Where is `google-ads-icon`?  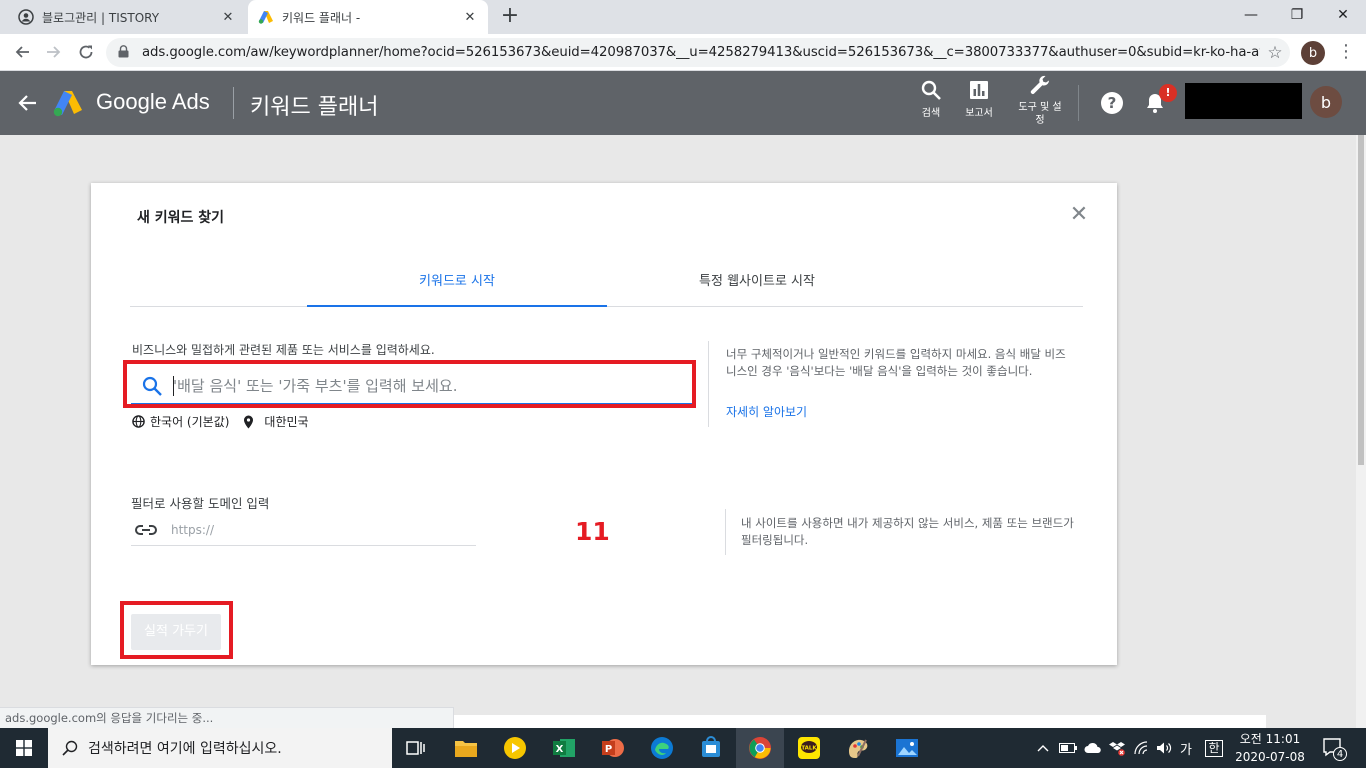
google-ads-icon is located at coordinates (266, 17).